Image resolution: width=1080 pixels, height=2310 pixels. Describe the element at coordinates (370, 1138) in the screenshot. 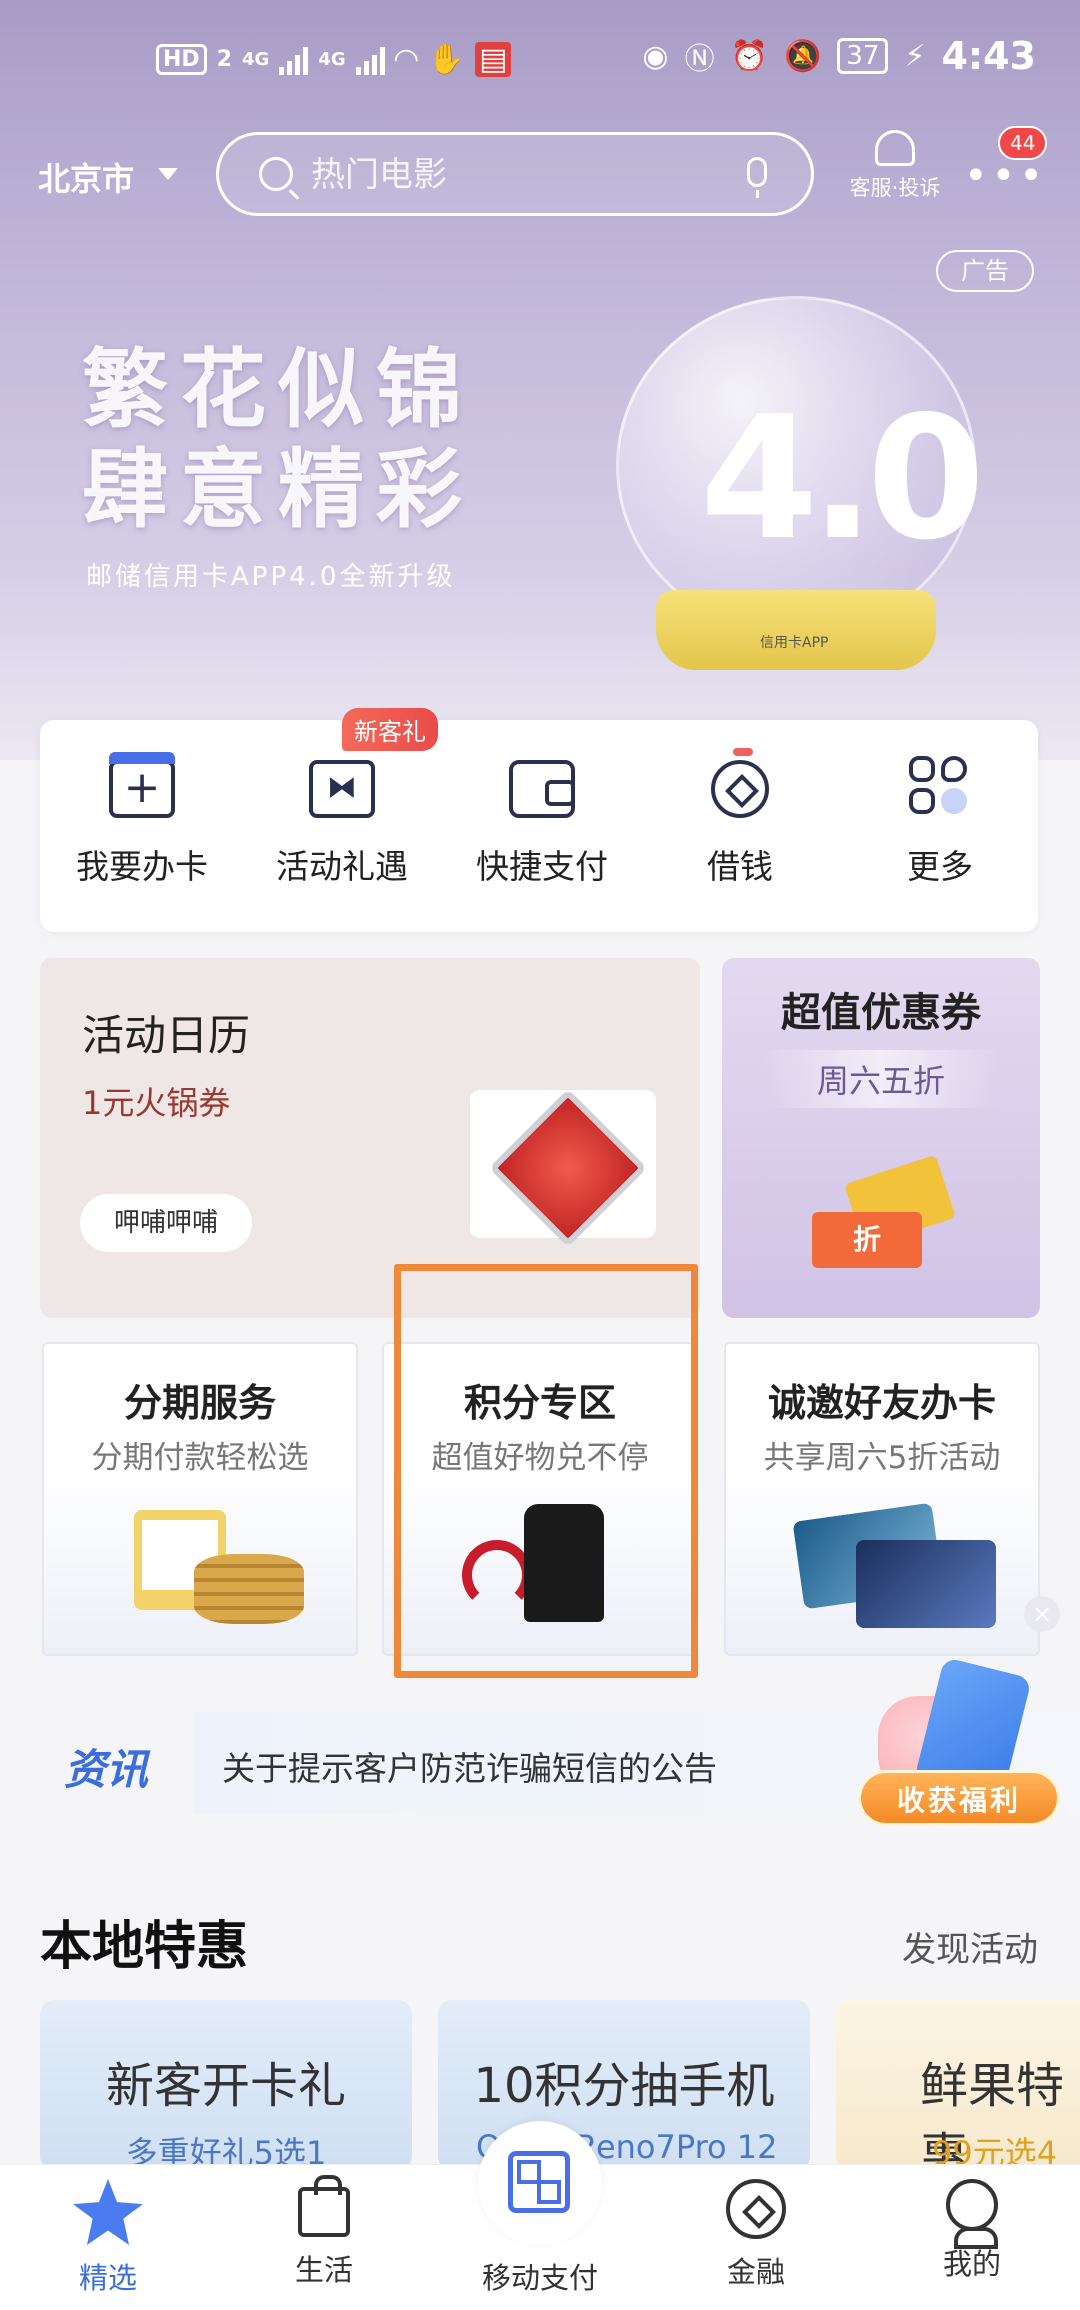

I see `activity-calendar-card: 活动日历 1元火锅券 呷哺呷哺` at that location.